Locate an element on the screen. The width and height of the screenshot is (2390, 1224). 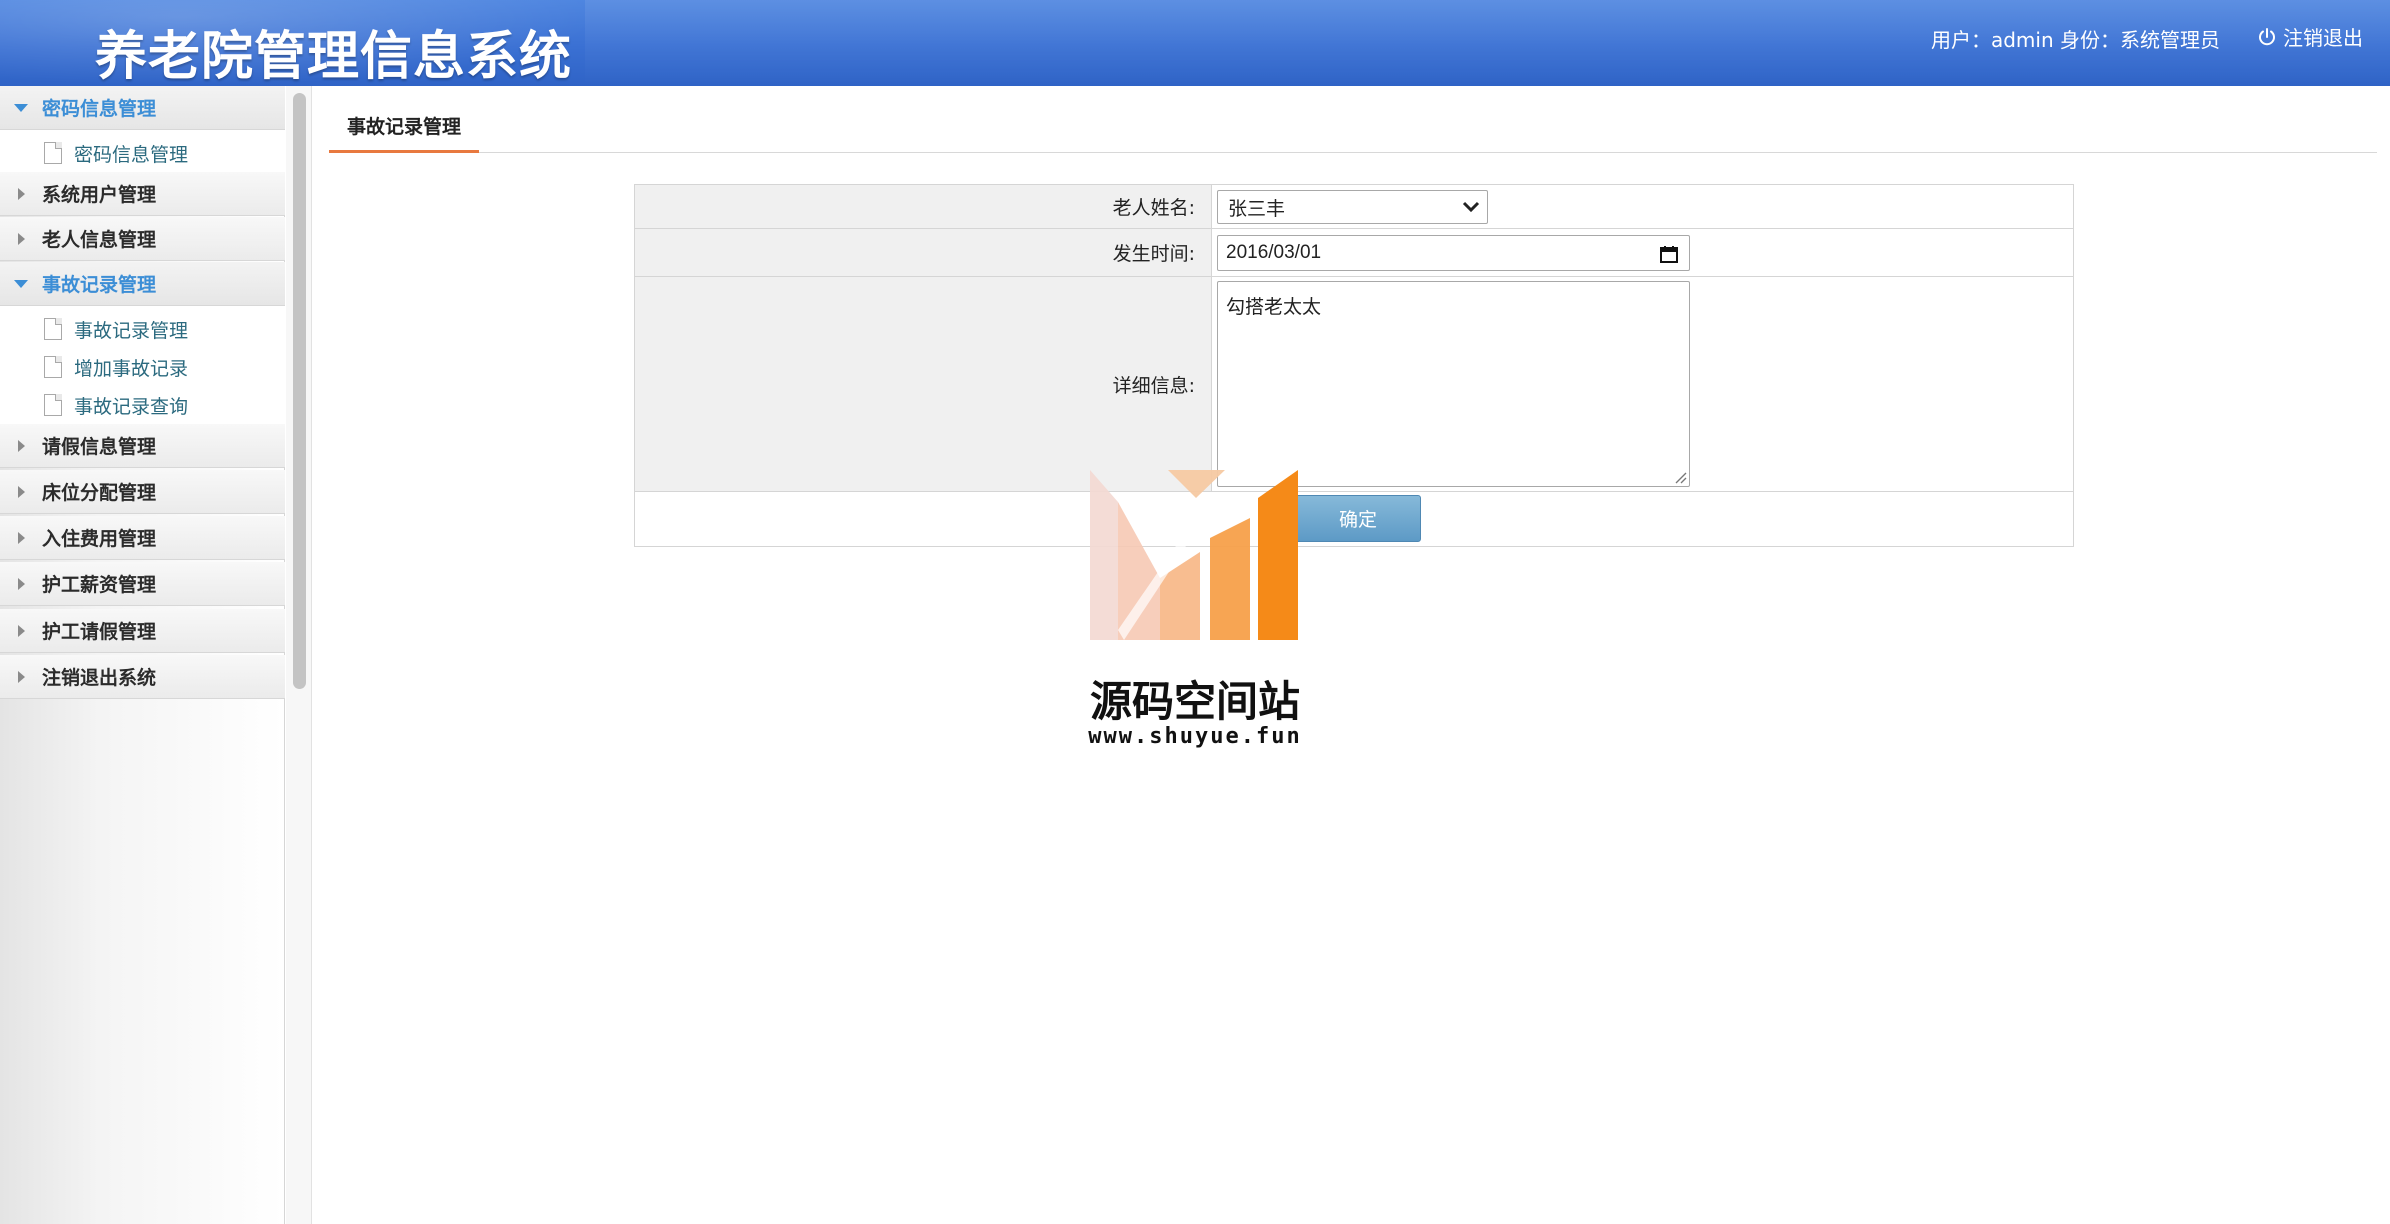
submenu-password: 密码信息管理 is located at coordinates (142, 153).